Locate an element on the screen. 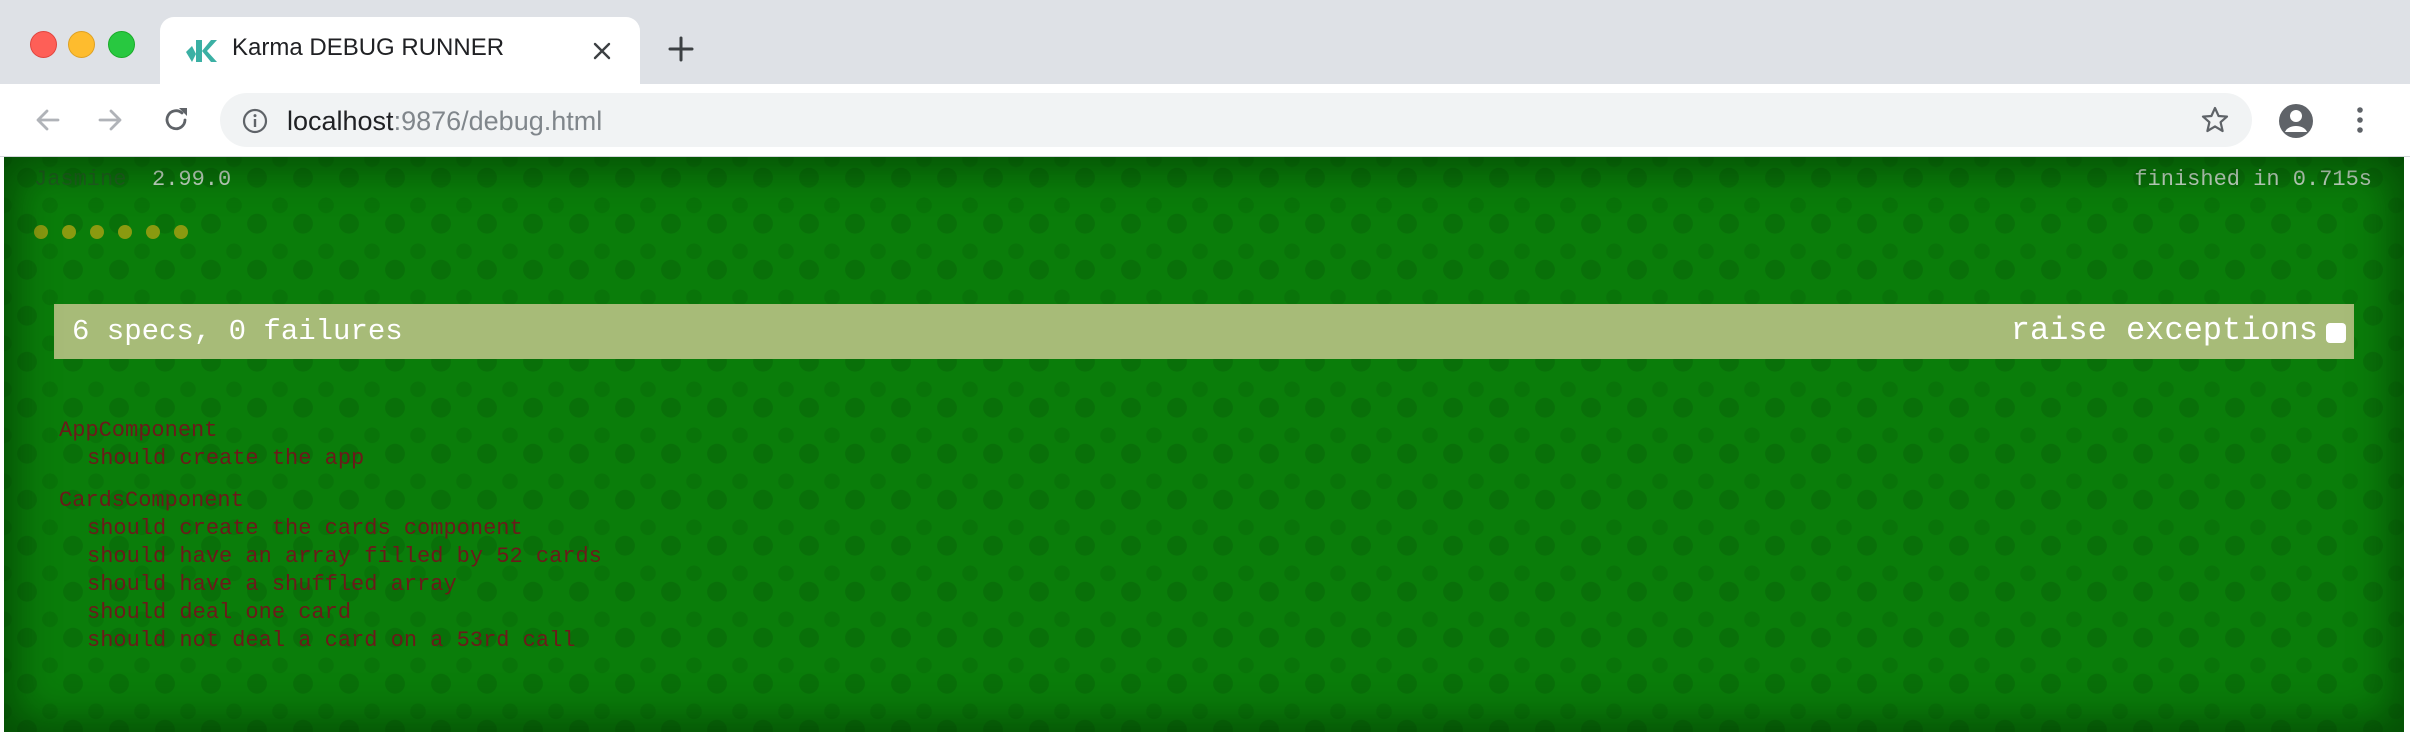 Image resolution: width=2410 pixels, height=732 pixels. url-path: :9876/debug.html is located at coordinates (498, 121).